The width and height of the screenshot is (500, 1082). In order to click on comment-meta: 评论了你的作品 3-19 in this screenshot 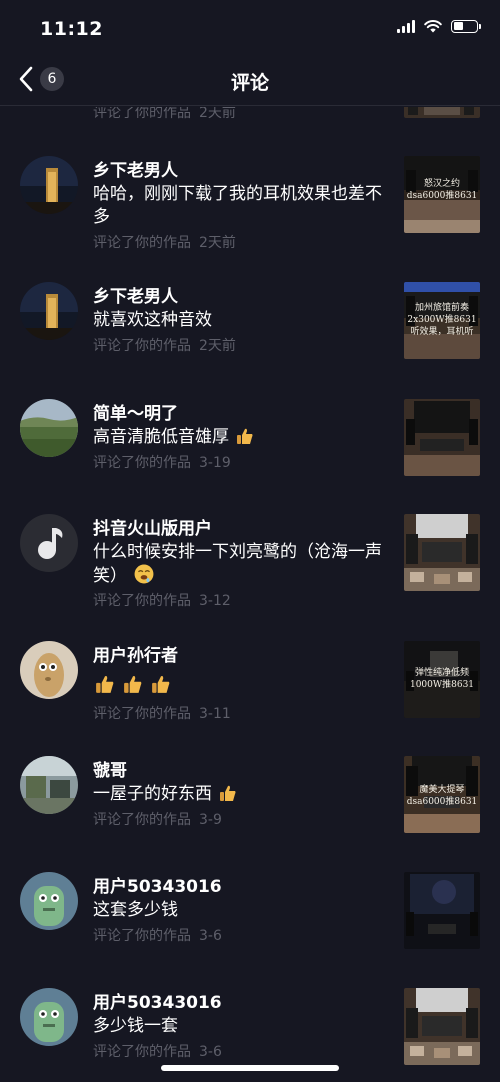, I will do `click(162, 462)`.